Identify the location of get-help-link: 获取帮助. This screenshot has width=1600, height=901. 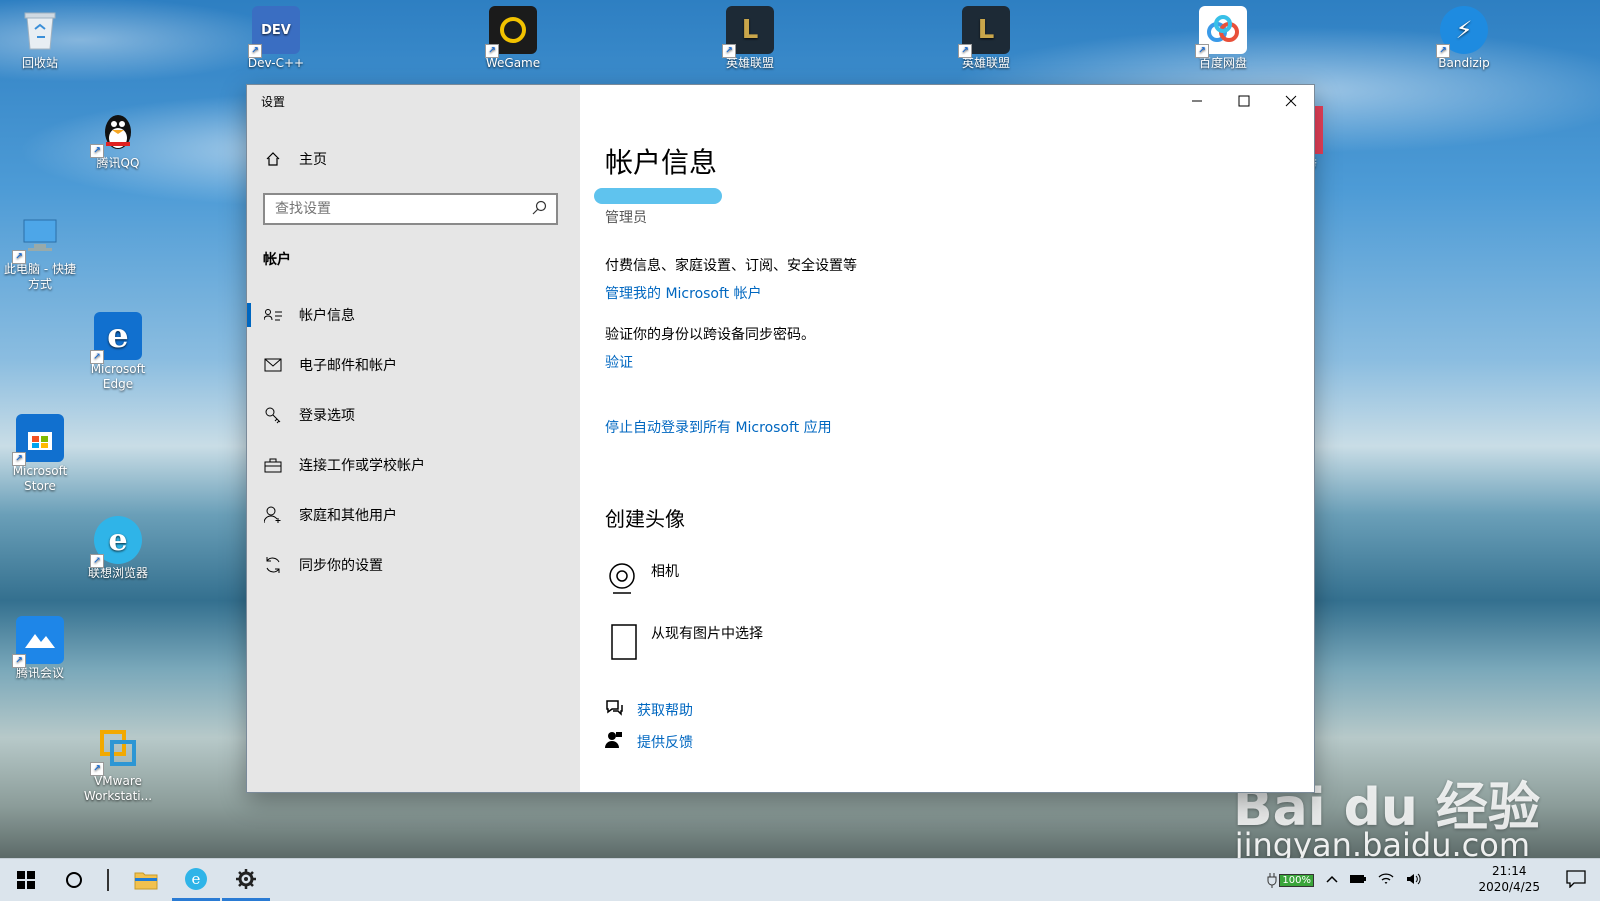
(665, 710).